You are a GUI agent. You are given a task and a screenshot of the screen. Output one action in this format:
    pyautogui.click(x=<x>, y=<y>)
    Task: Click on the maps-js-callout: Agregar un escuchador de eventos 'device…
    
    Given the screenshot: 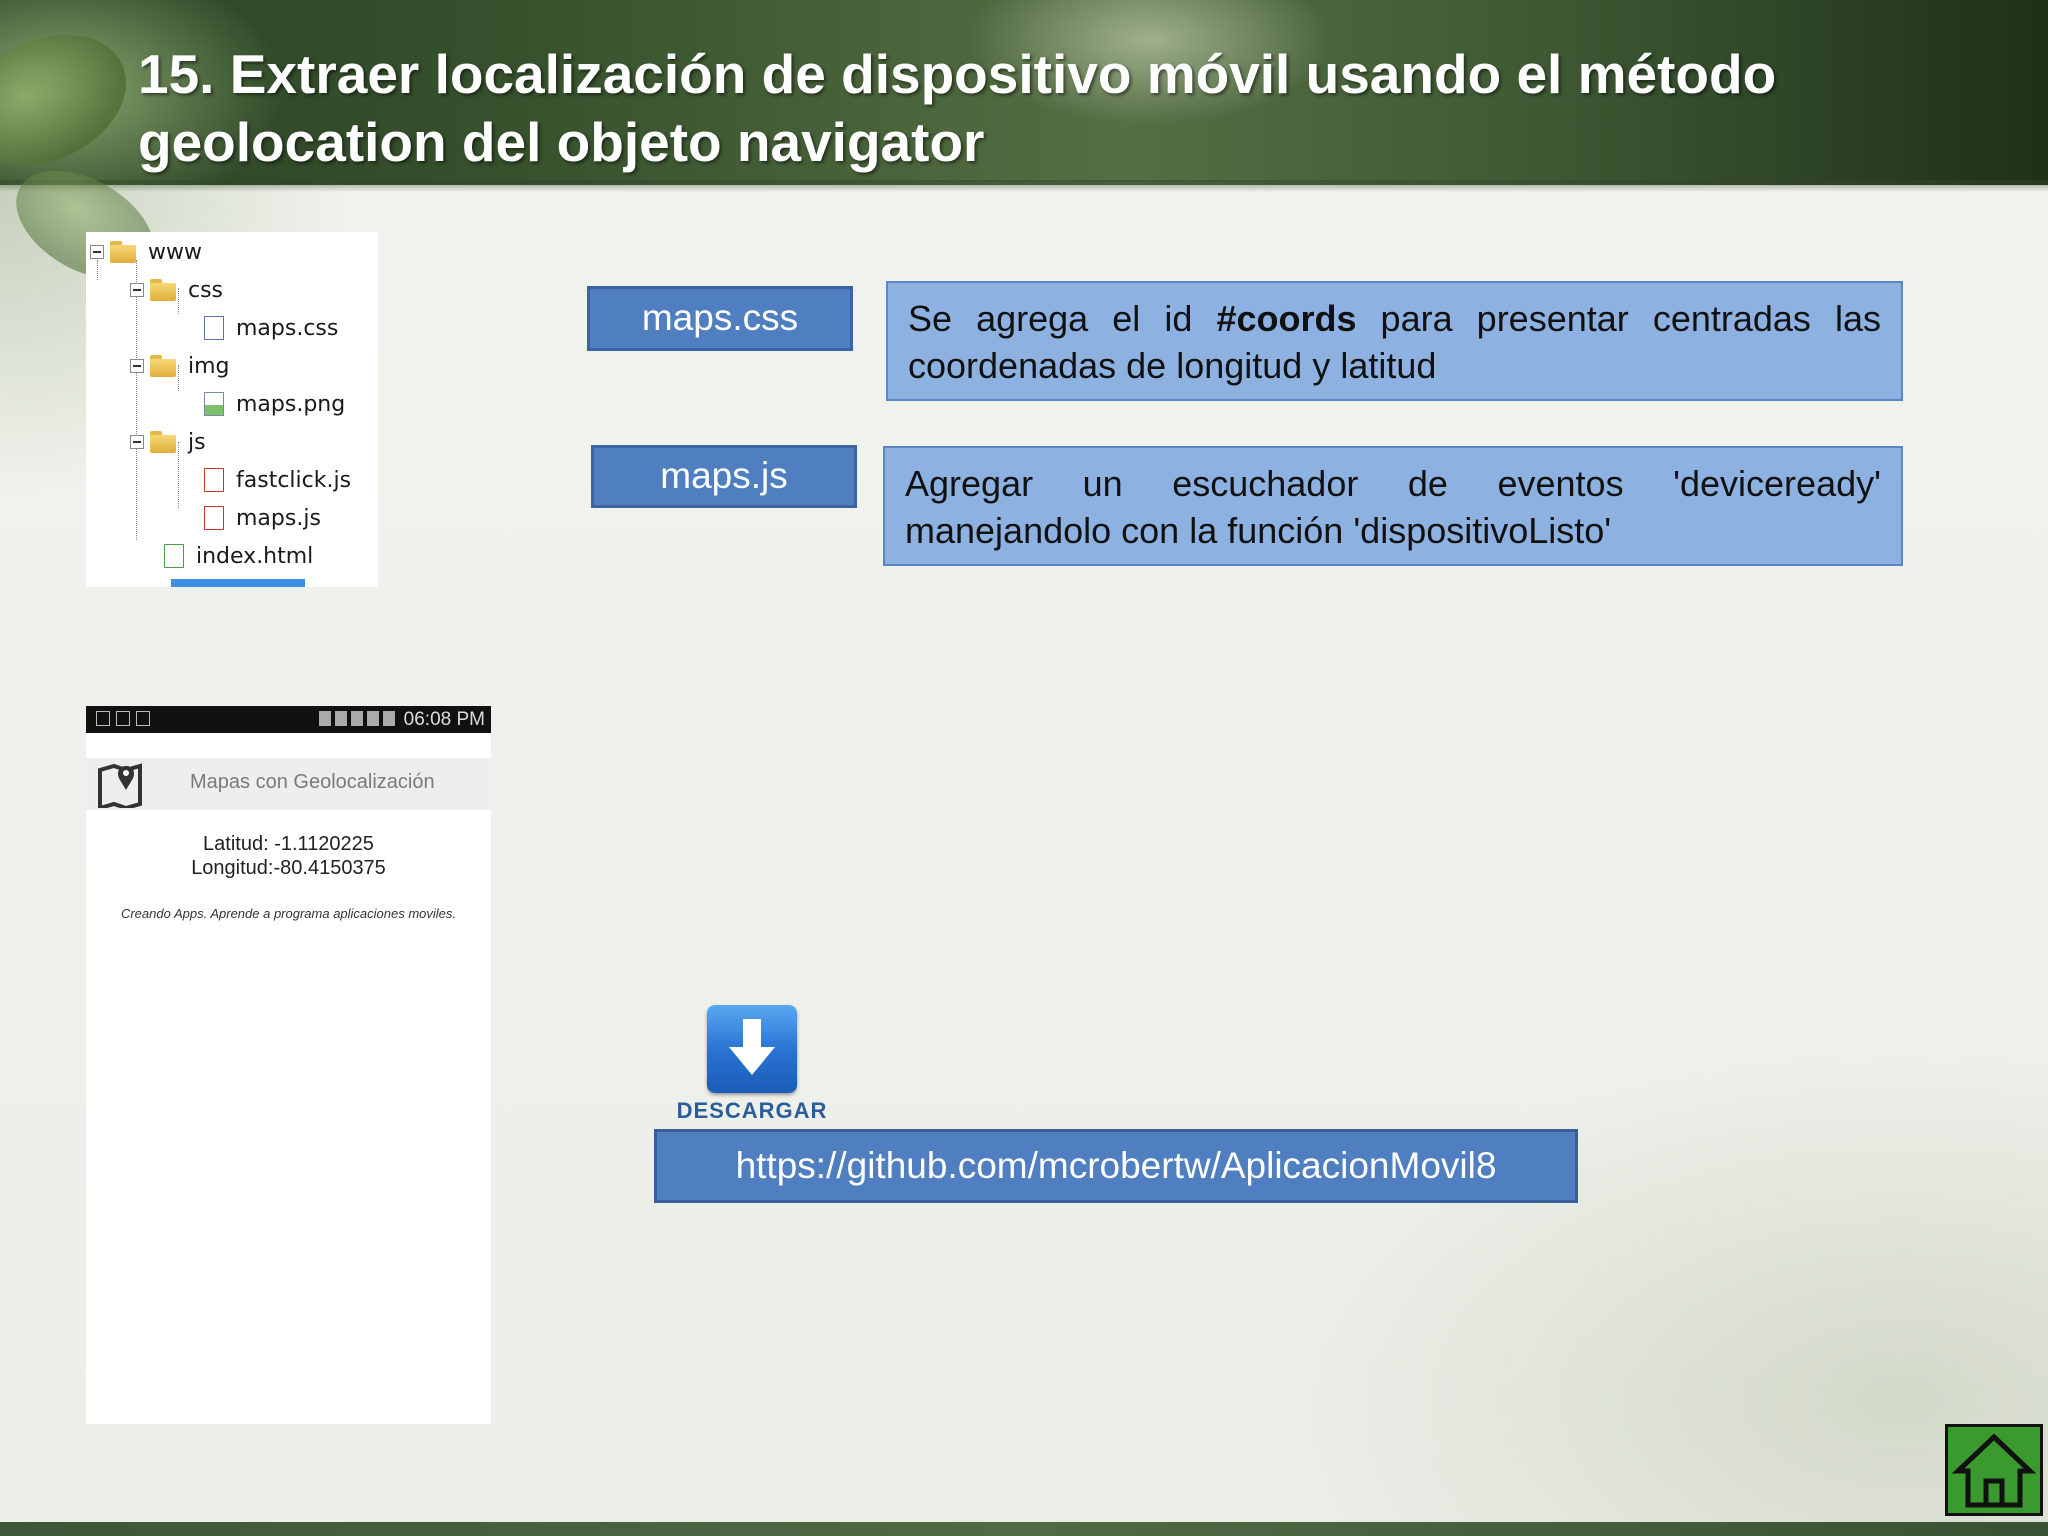 What is the action you would take?
    pyautogui.click(x=1393, y=506)
    